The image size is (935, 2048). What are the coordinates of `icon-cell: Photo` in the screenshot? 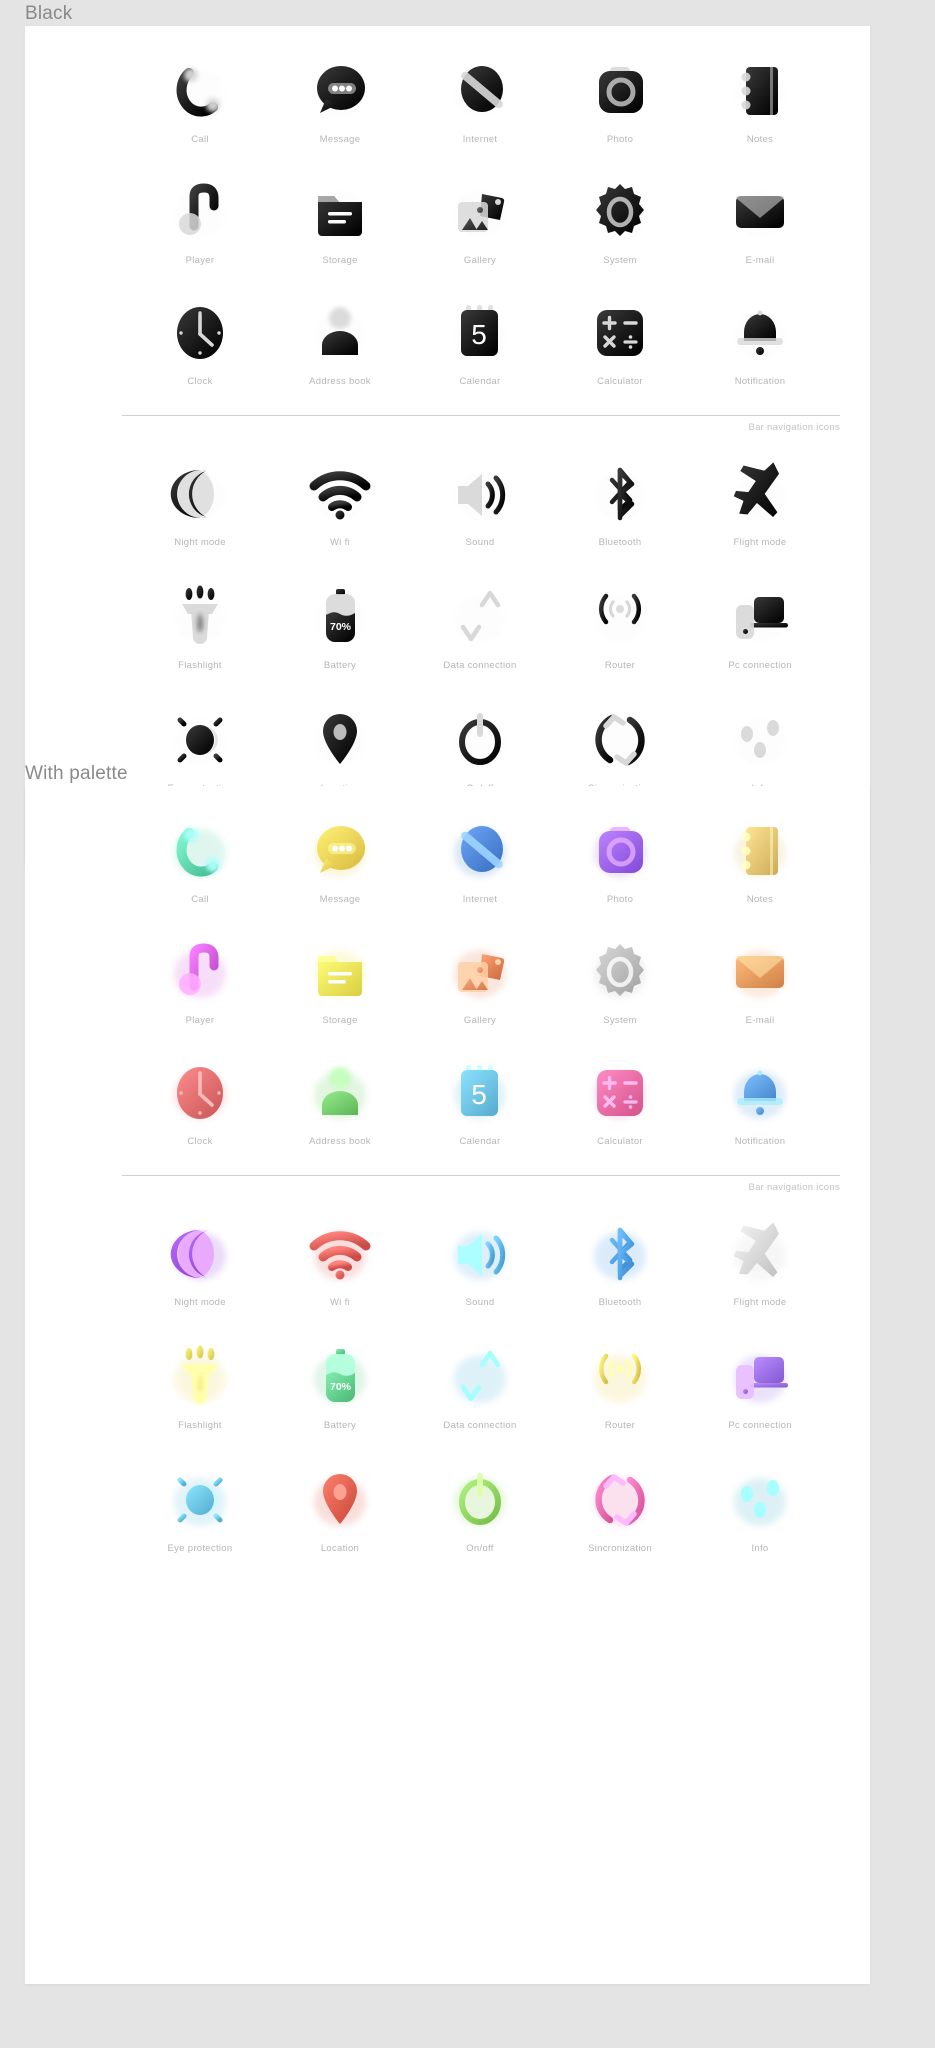 It's located at (620, 98).